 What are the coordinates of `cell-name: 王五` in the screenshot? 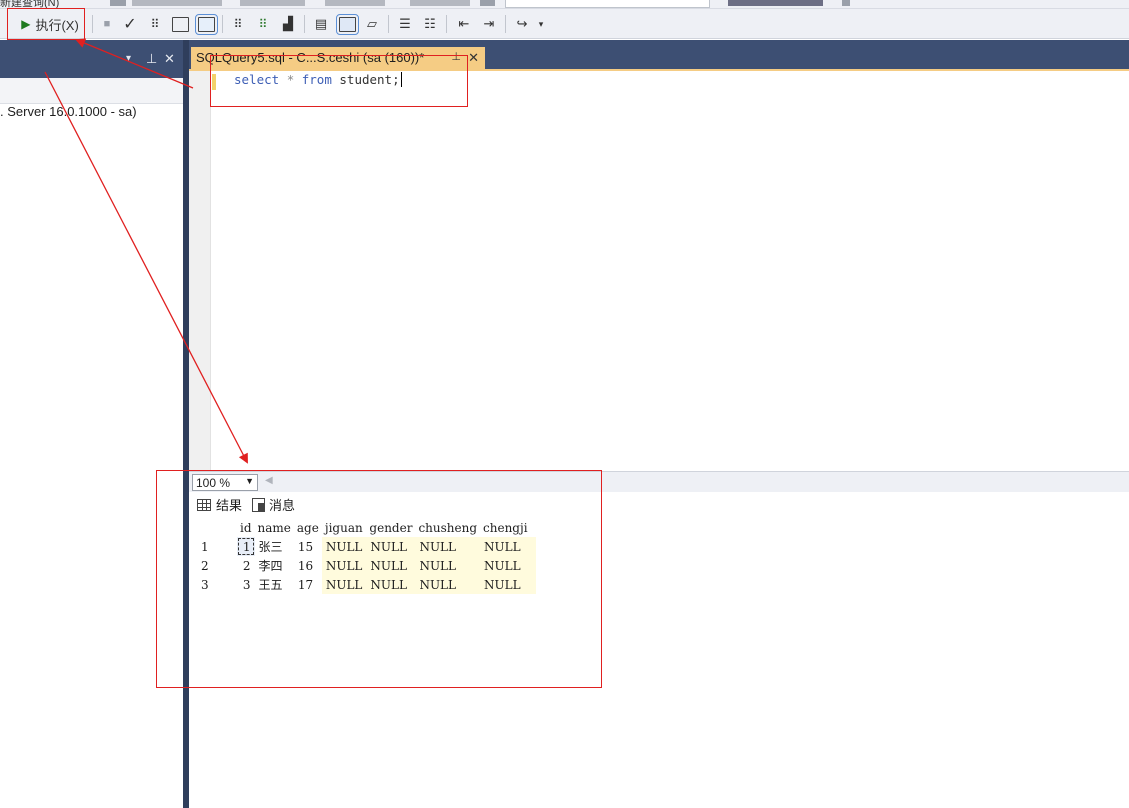 It's located at (274, 584).